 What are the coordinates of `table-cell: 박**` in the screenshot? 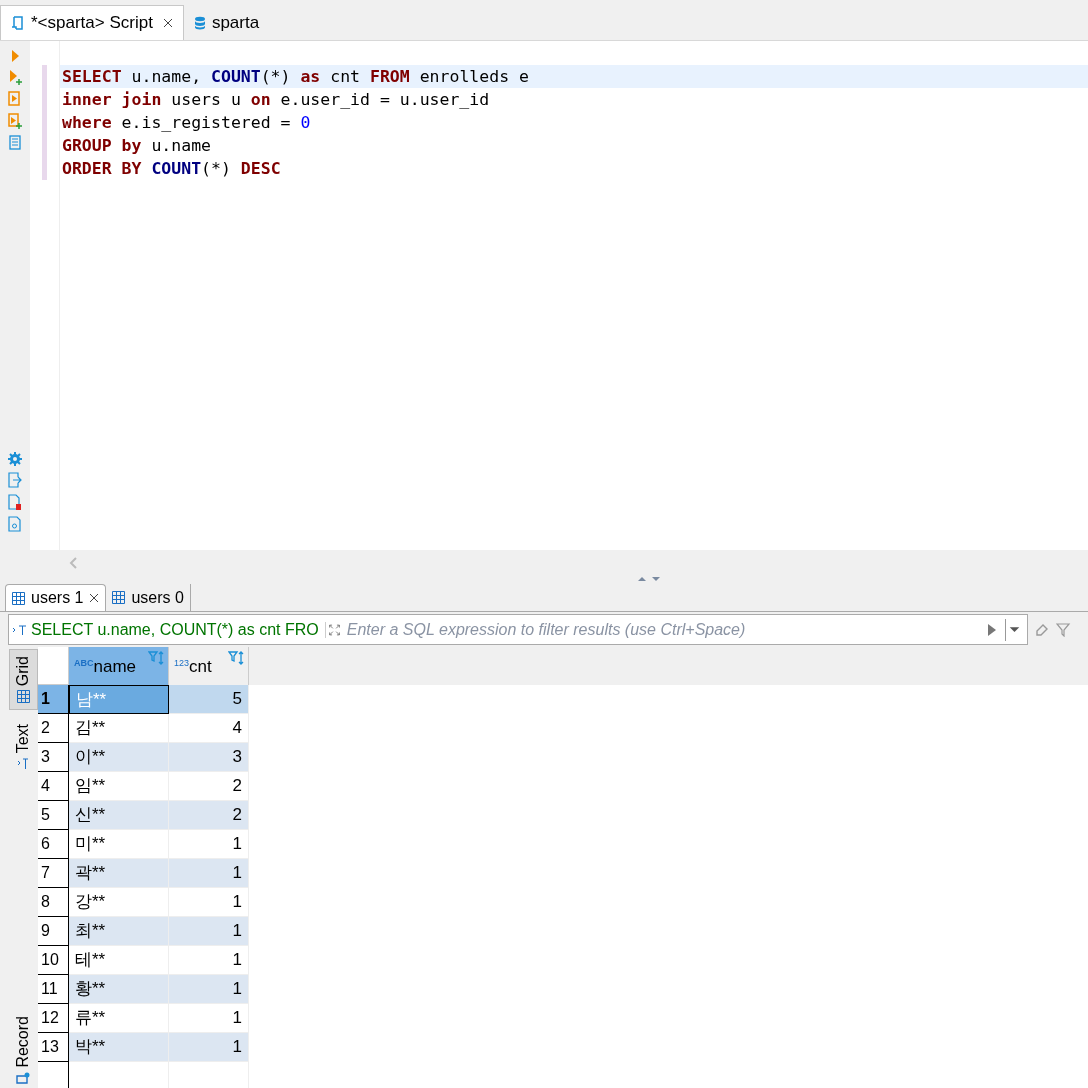 It's located at (119, 1047).